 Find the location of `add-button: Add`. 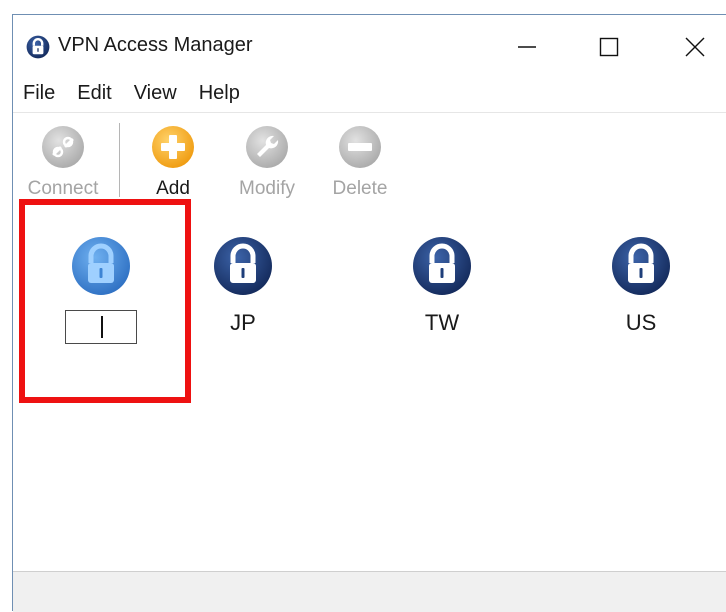

add-button: Add is located at coordinates (173, 161).